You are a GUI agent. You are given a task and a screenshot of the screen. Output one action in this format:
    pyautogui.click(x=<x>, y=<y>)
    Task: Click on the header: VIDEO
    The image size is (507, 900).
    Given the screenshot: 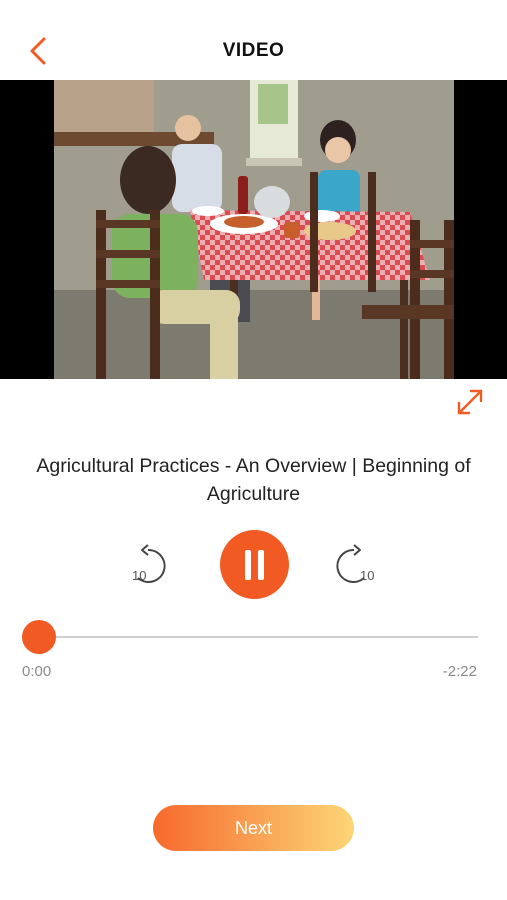 What is the action you would take?
    pyautogui.click(x=253, y=40)
    